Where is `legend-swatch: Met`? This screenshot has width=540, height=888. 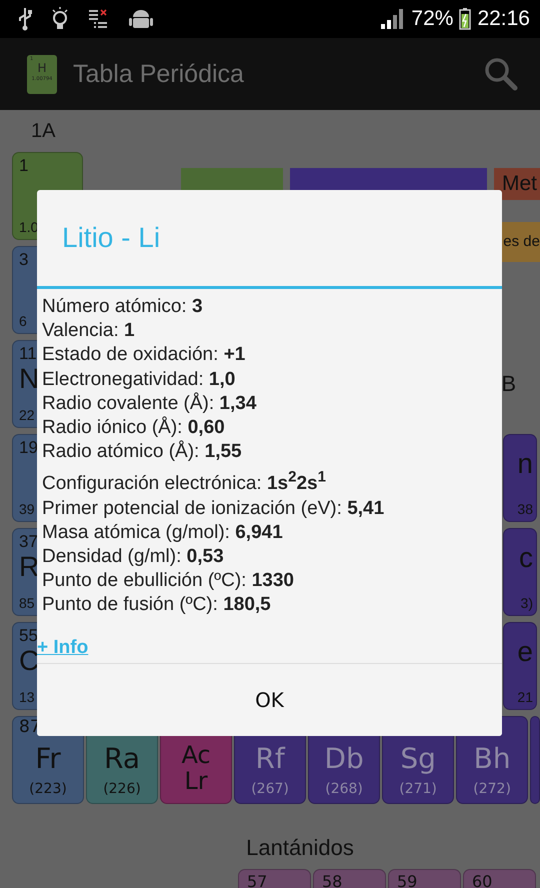
legend-swatch: Met is located at coordinates (517, 184).